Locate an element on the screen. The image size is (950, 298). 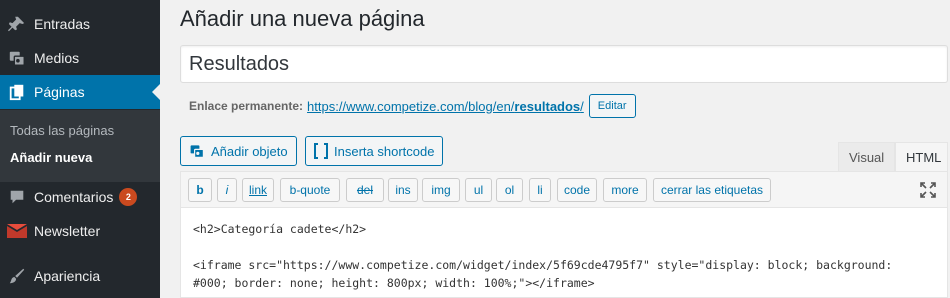
page-title: Añadir una nueva página is located at coordinates (302, 18).